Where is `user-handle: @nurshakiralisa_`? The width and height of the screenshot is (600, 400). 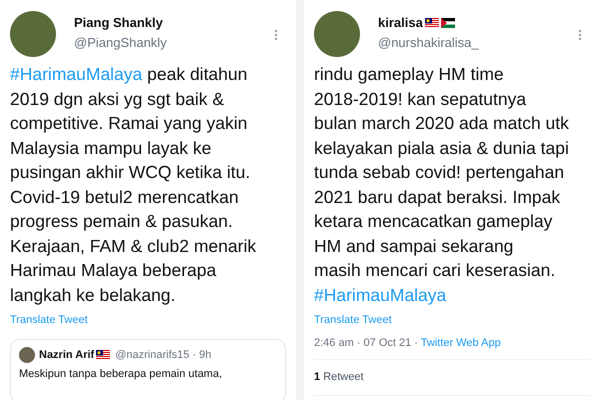 user-handle: @nurshakiralisa_ is located at coordinates (429, 43).